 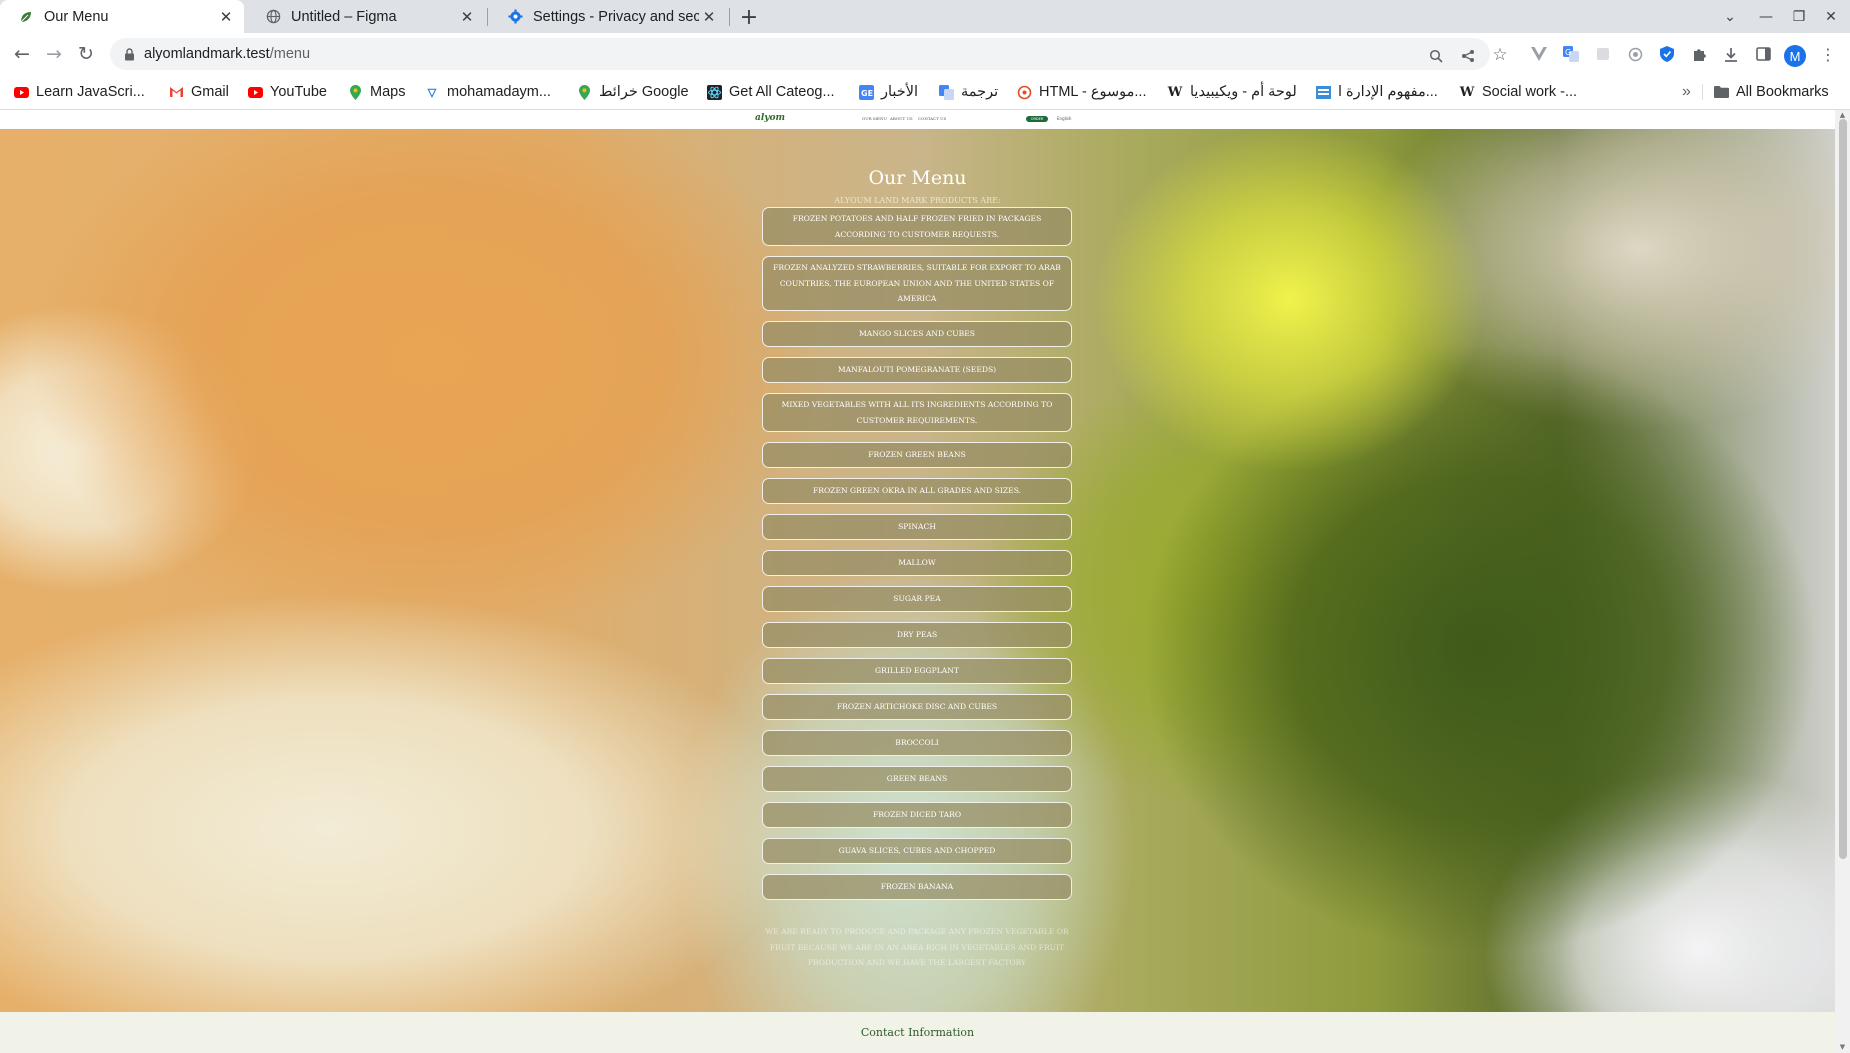 What do you see at coordinates (388, 92) in the screenshot?
I see `bookmark-label: Maps` at bounding box center [388, 92].